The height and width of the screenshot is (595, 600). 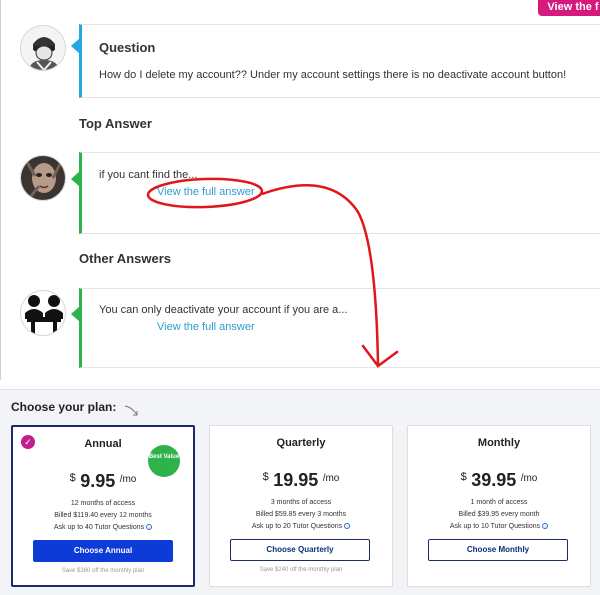 I want to click on top-answer-user-avatar, so click(x=43, y=178).